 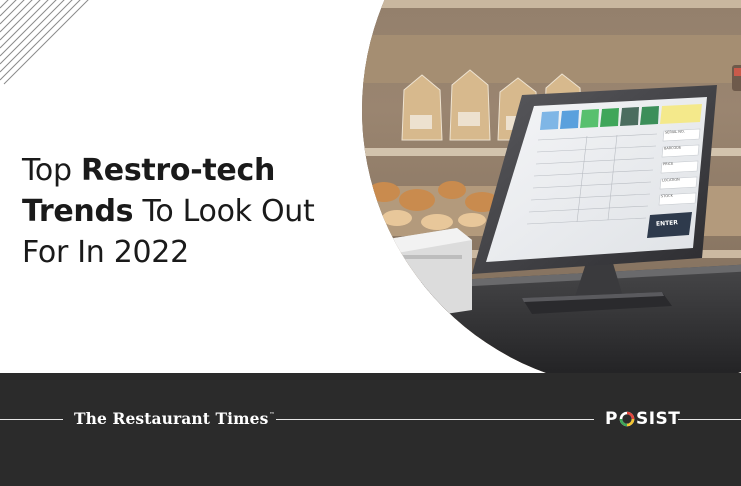 What do you see at coordinates (148, 170) in the screenshot?
I see `headline-line-1: Top Restro-tech` at bounding box center [148, 170].